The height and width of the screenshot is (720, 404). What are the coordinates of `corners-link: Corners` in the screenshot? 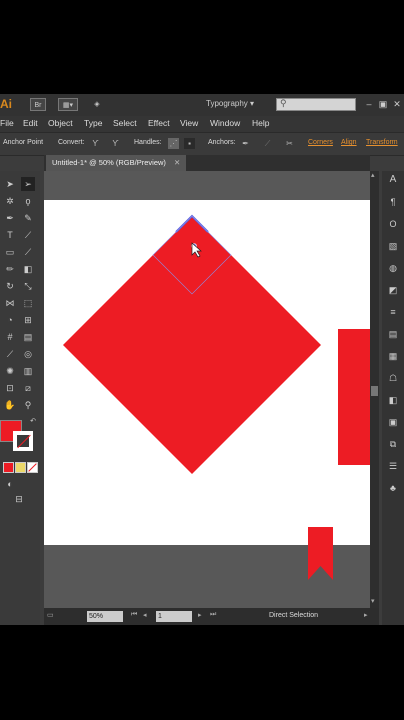 It's located at (320, 142).